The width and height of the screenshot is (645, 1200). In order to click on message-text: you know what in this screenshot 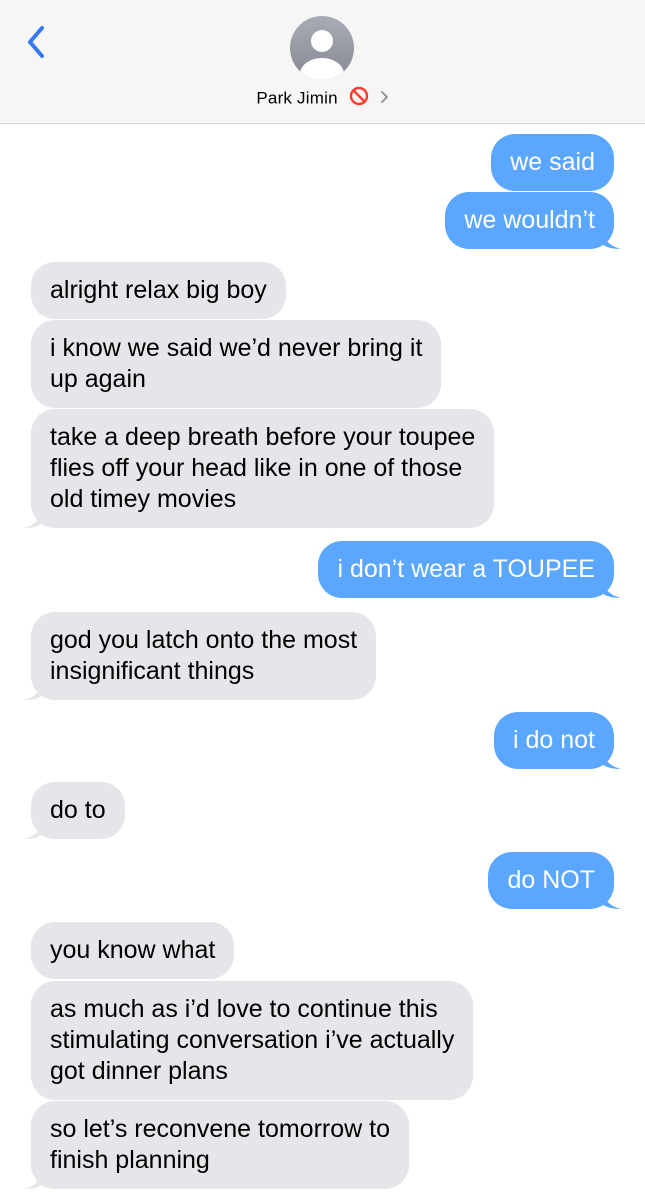, I will do `click(133, 950)`.